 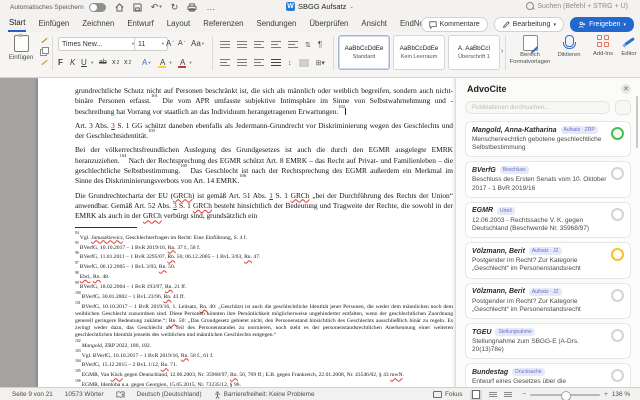 What do you see at coordinates (175, 7) in the screenshot?
I see `redo-icon: ↻` at bounding box center [175, 7].